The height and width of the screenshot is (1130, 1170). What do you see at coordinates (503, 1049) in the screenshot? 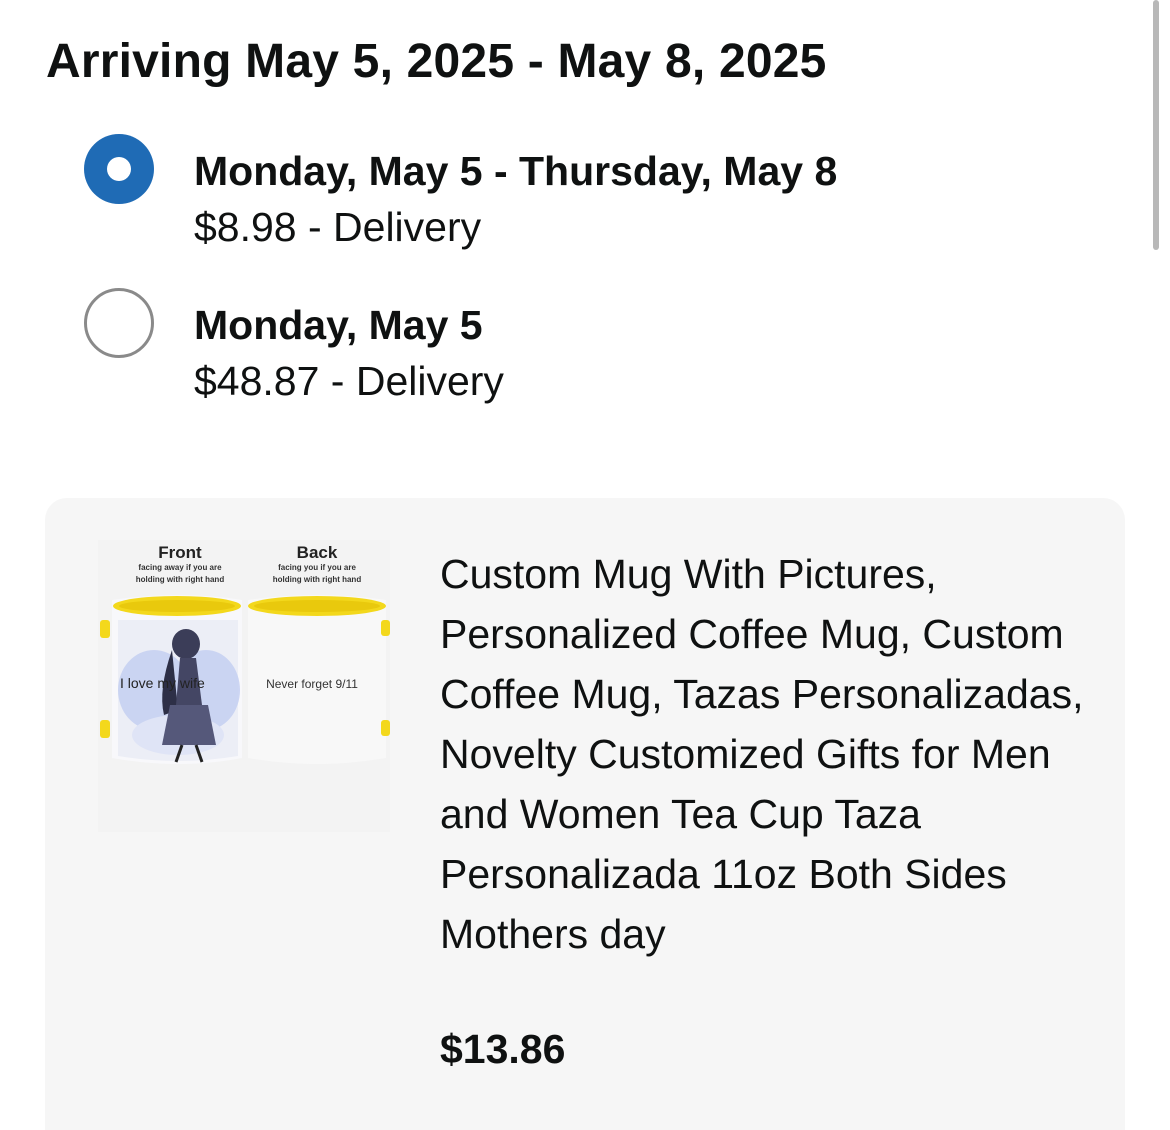
I see `product-price: $13.86` at bounding box center [503, 1049].